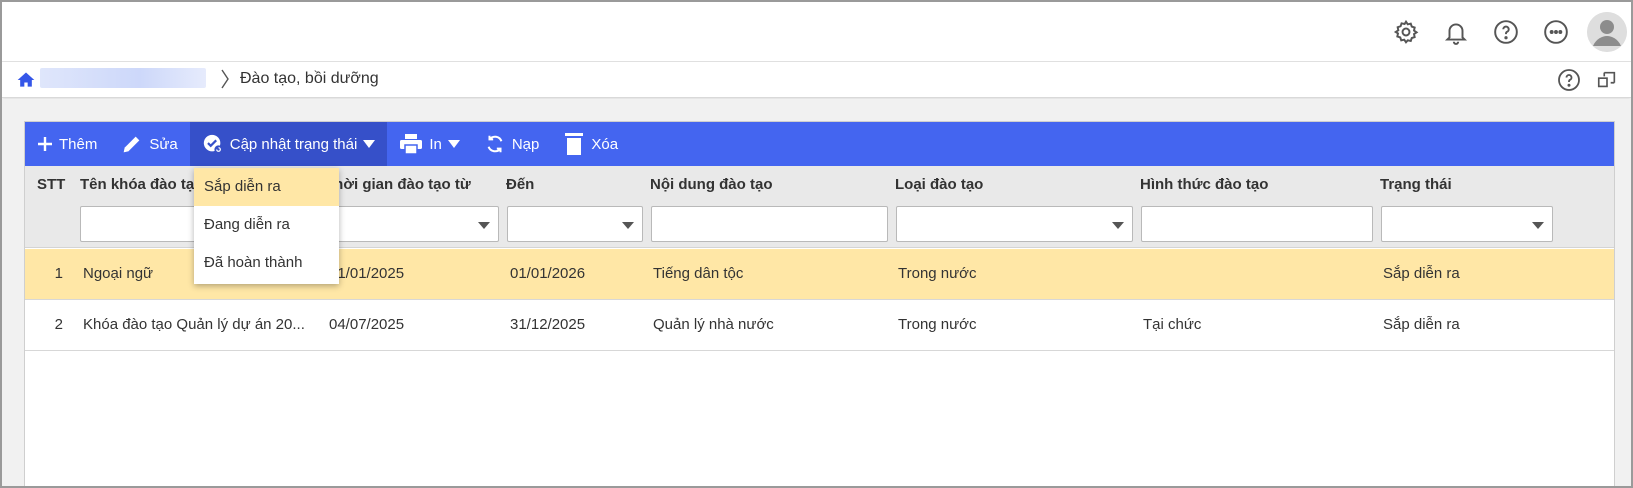  Describe the element at coordinates (213, 144) in the screenshot. I see `check-circle-icon` at that location.